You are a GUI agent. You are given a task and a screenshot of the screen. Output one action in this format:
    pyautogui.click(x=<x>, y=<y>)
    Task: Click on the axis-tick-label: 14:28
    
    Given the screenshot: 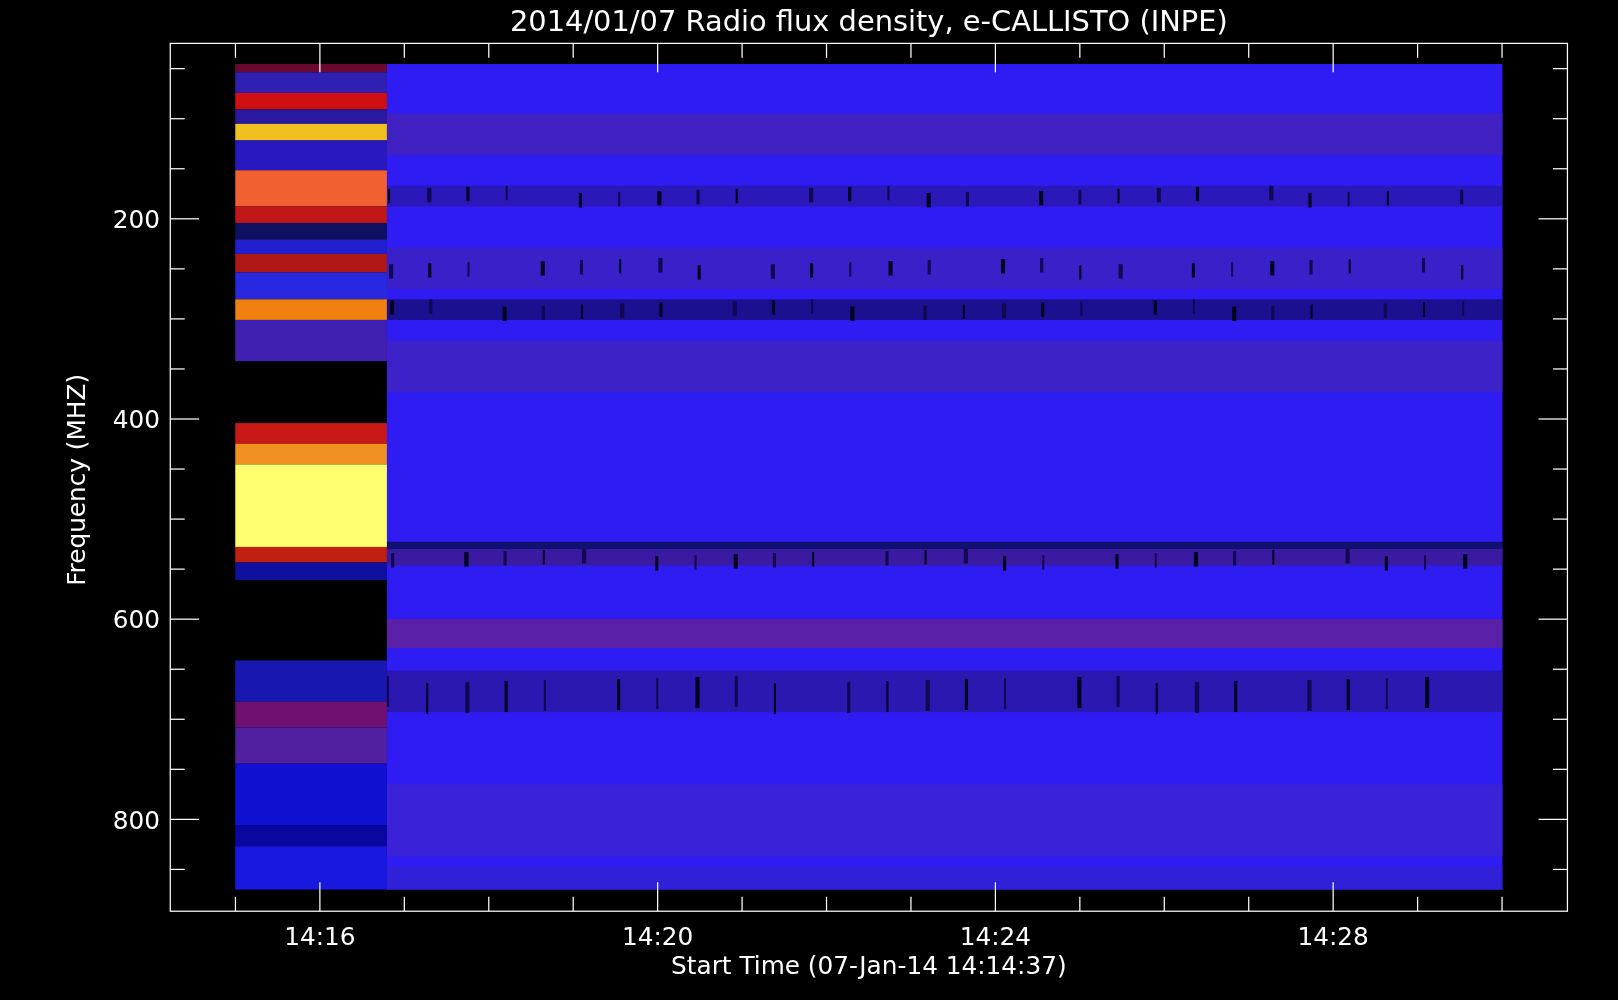 What is the action you would take?
    pyautogui.click(x=1333, y=937)
    